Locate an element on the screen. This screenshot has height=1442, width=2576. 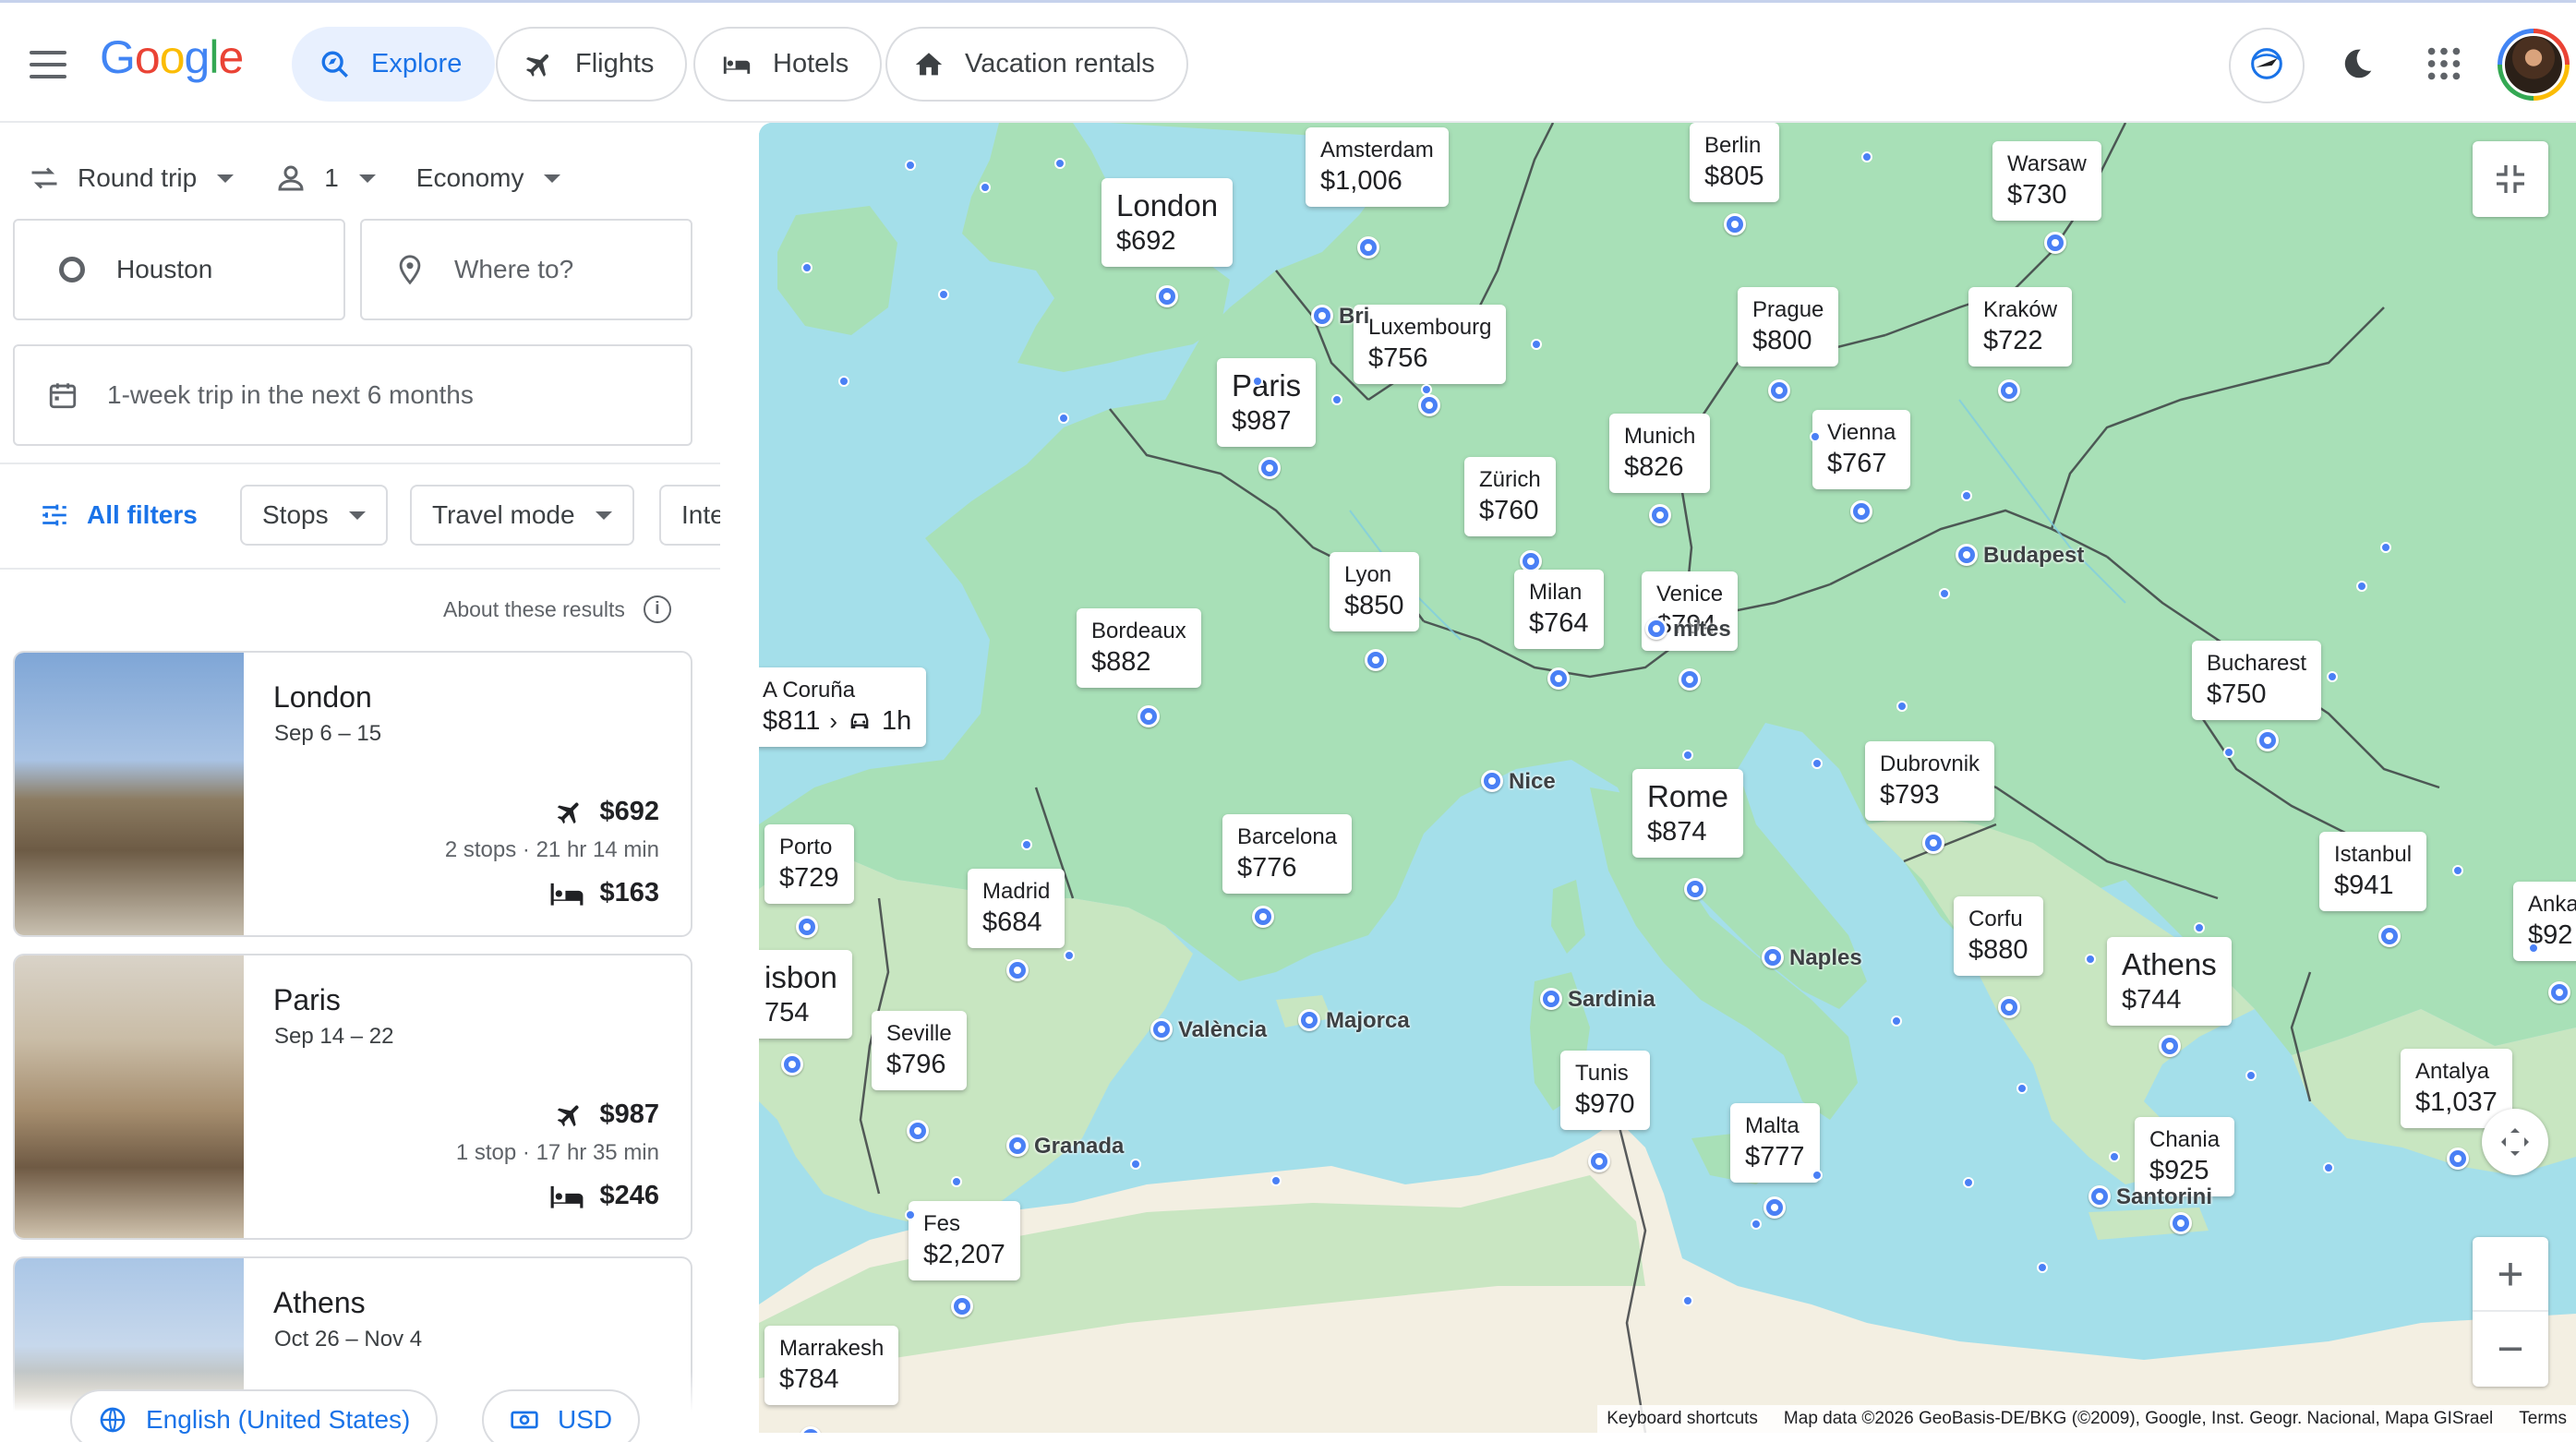
place-label: Nice is located at coordinates (1518, 780).